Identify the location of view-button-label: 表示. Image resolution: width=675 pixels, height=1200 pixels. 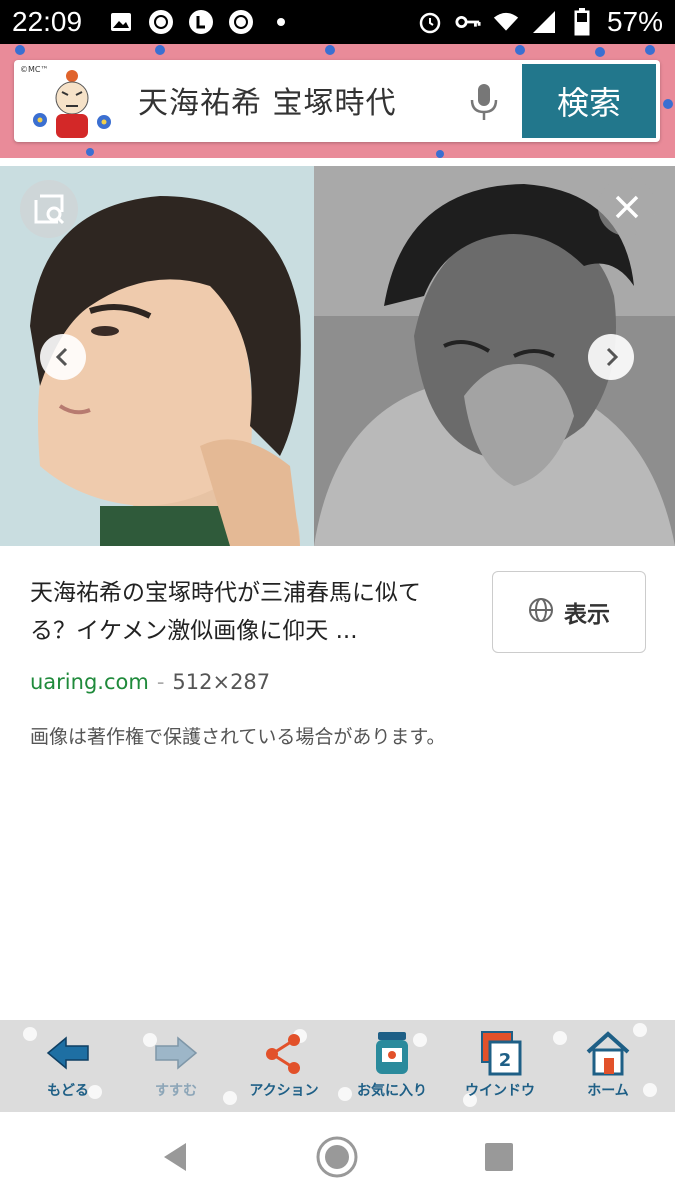
(587, 615).